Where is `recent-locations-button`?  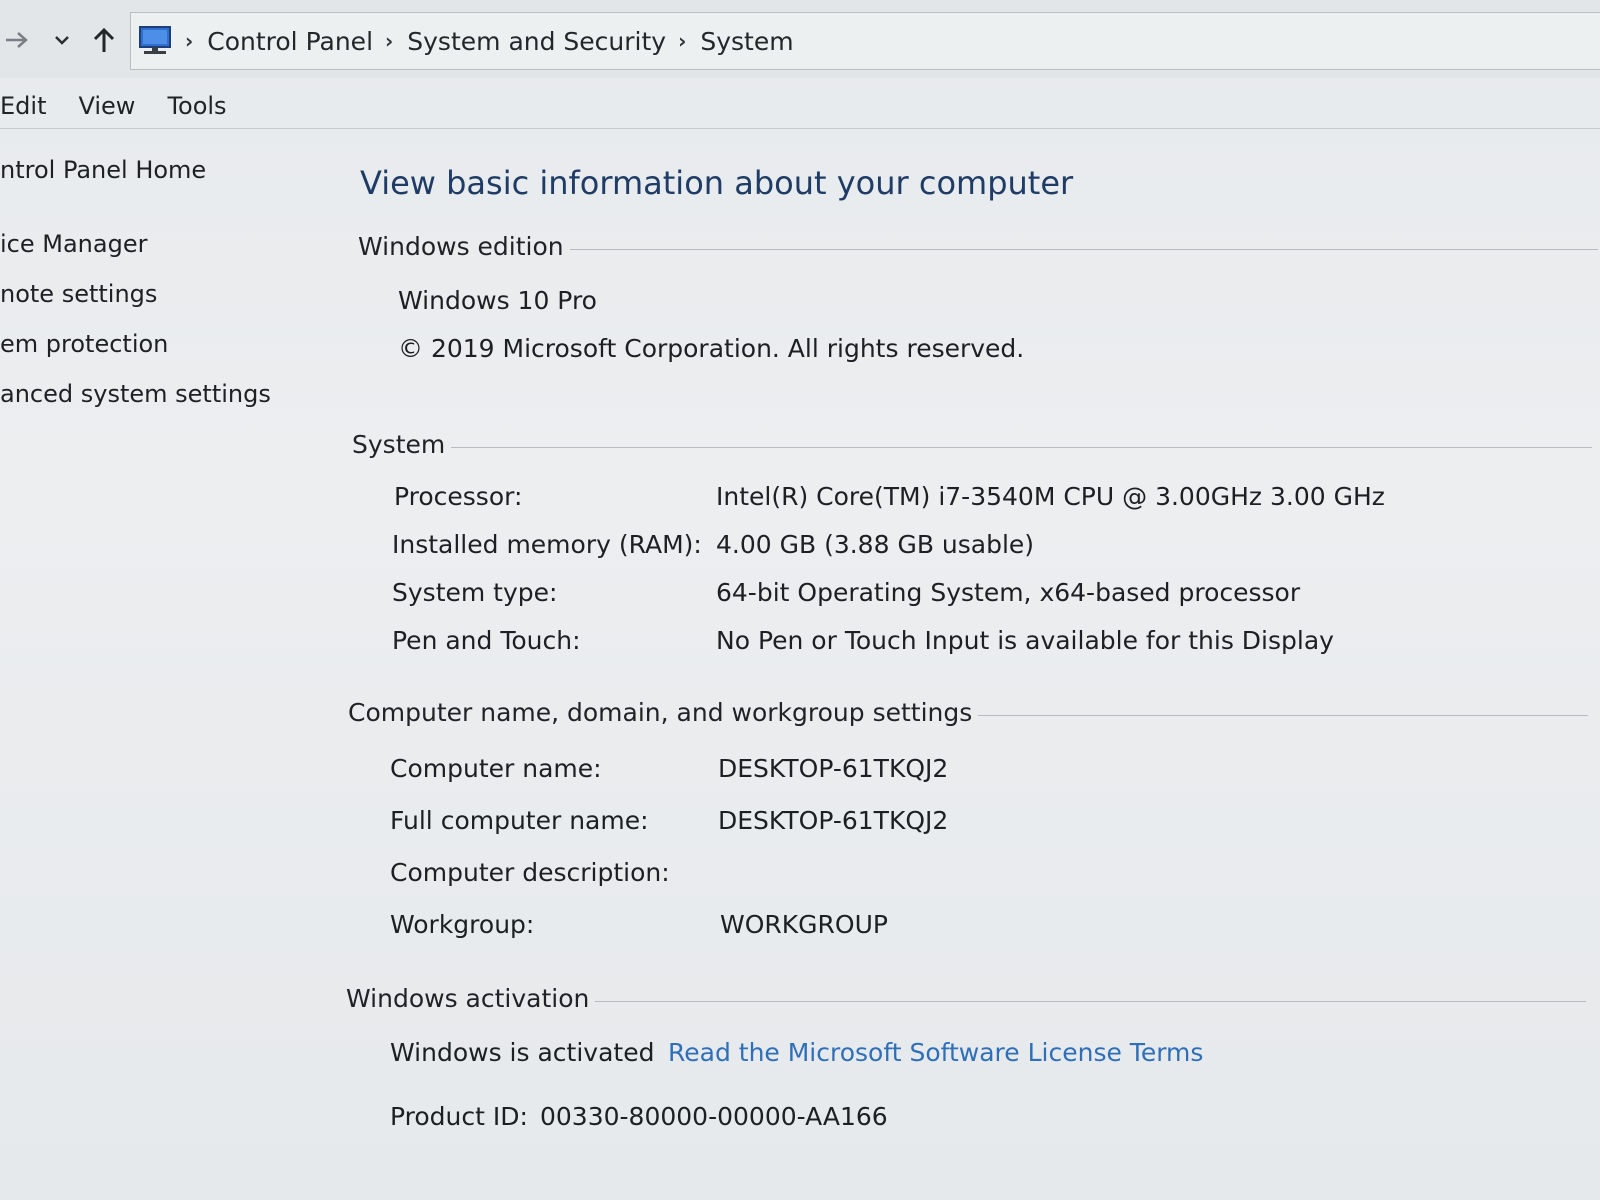 recent-locations-button is located at coordinates (62, 40).